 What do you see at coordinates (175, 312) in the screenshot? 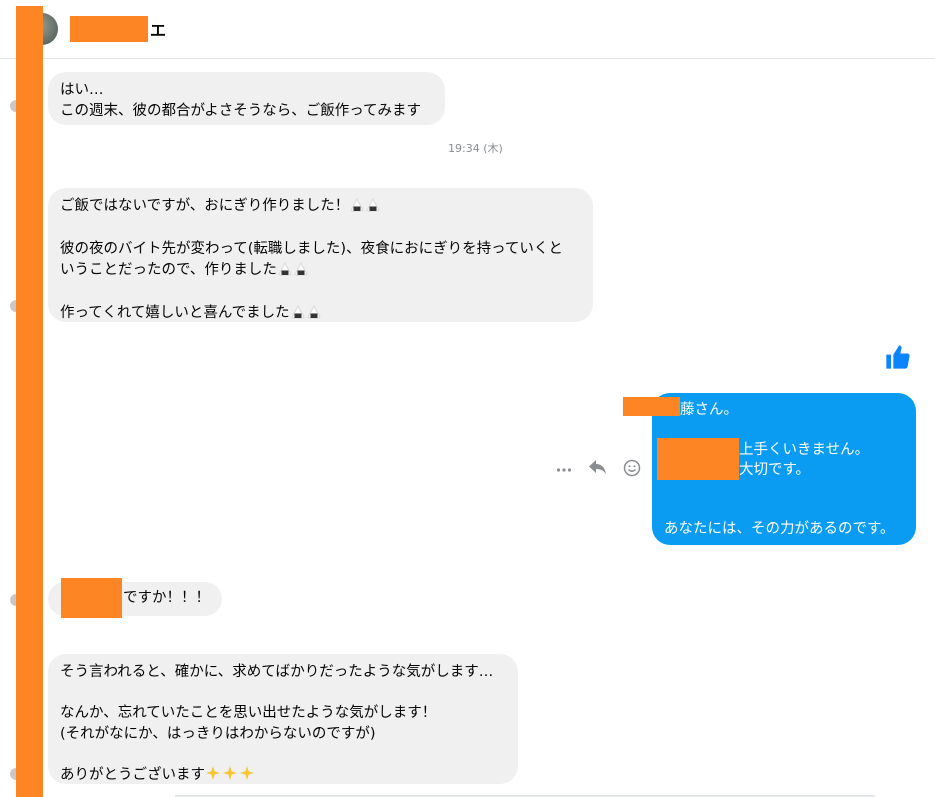
I see `message-text: 作ってくれて嬉しいと喜んでました` at bounding box center [175, 312].